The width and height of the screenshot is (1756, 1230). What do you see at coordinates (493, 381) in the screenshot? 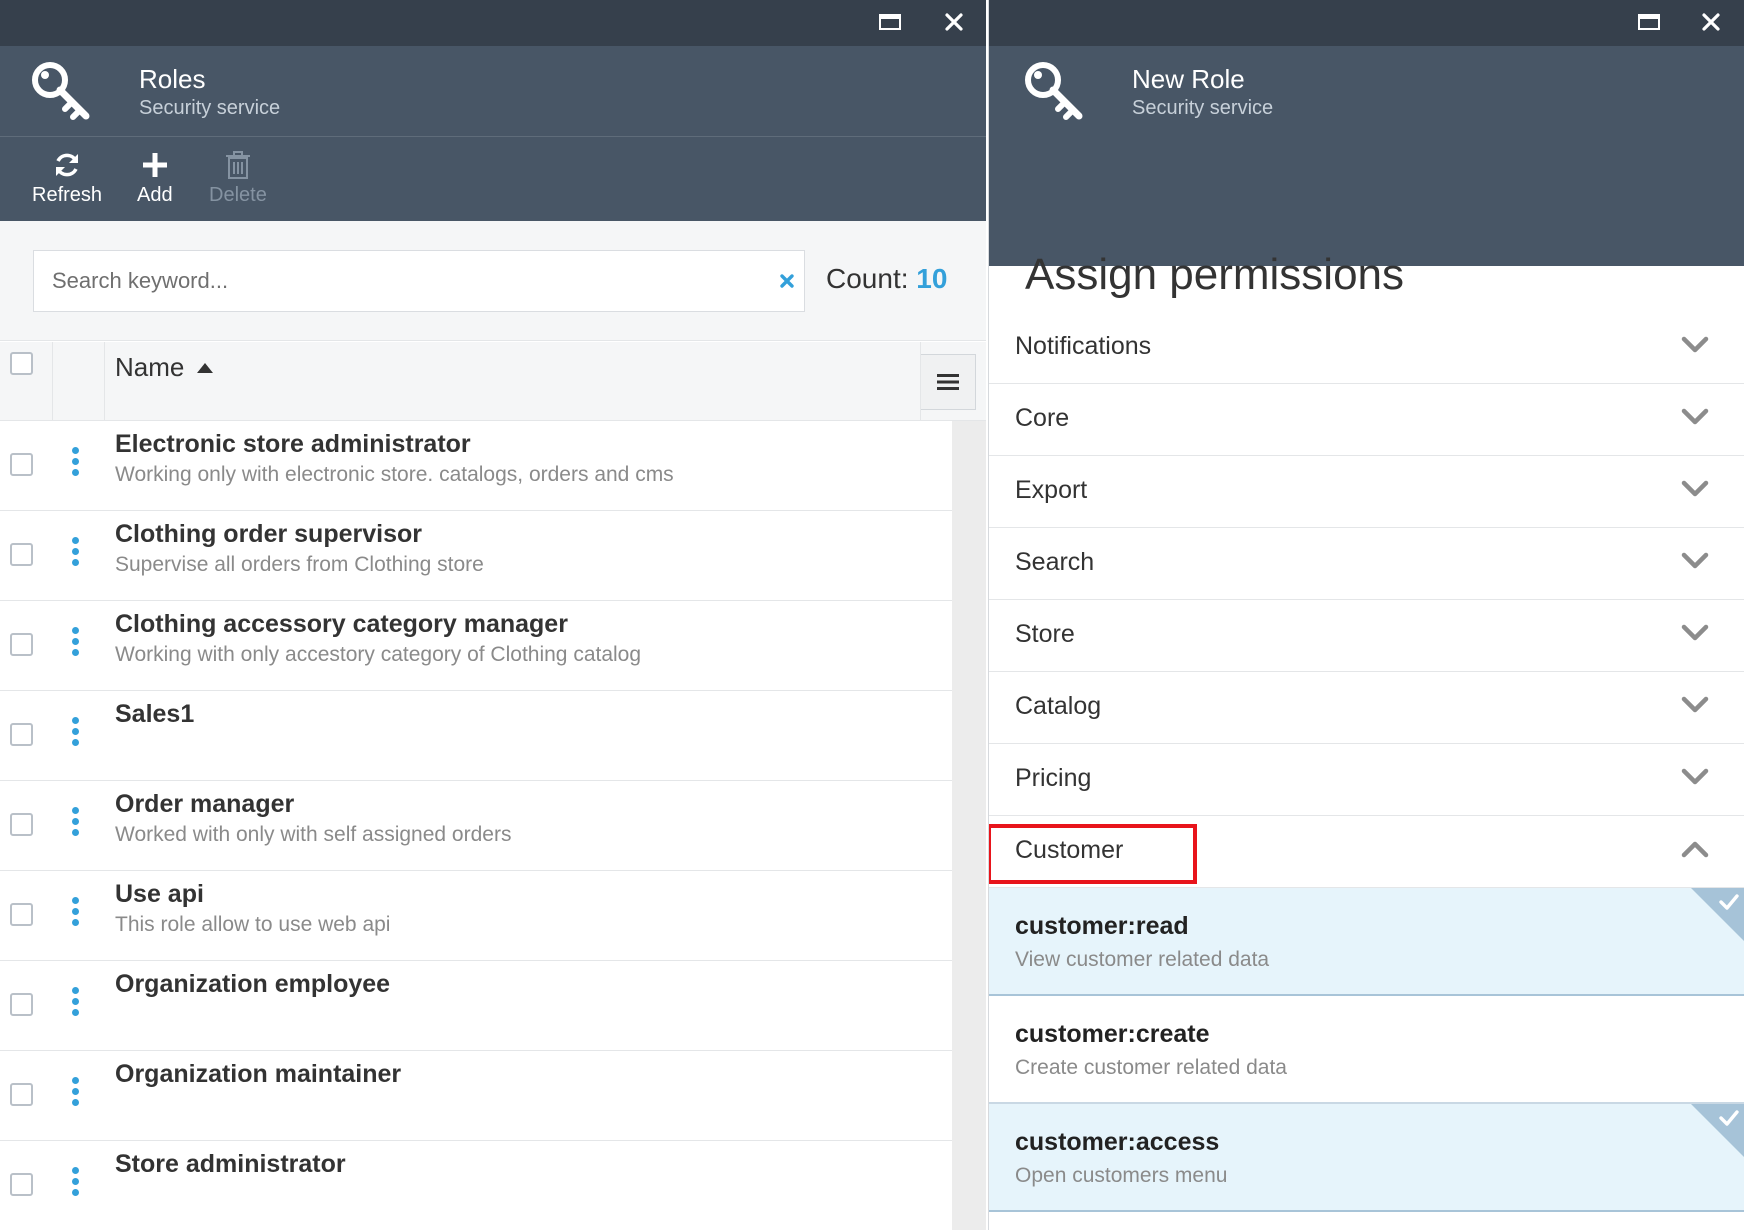
I see `grid-header: Name` at bounding box center [493, 381].